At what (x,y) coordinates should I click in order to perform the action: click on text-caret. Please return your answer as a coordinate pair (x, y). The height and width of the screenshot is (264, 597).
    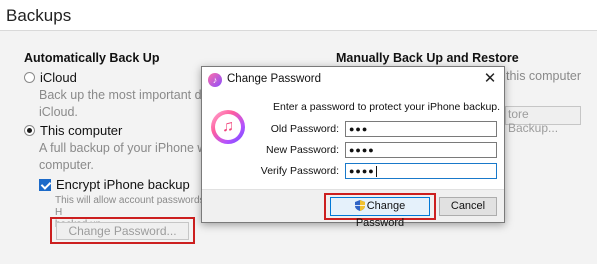
    Looking at the image, I should click on (376, 172).